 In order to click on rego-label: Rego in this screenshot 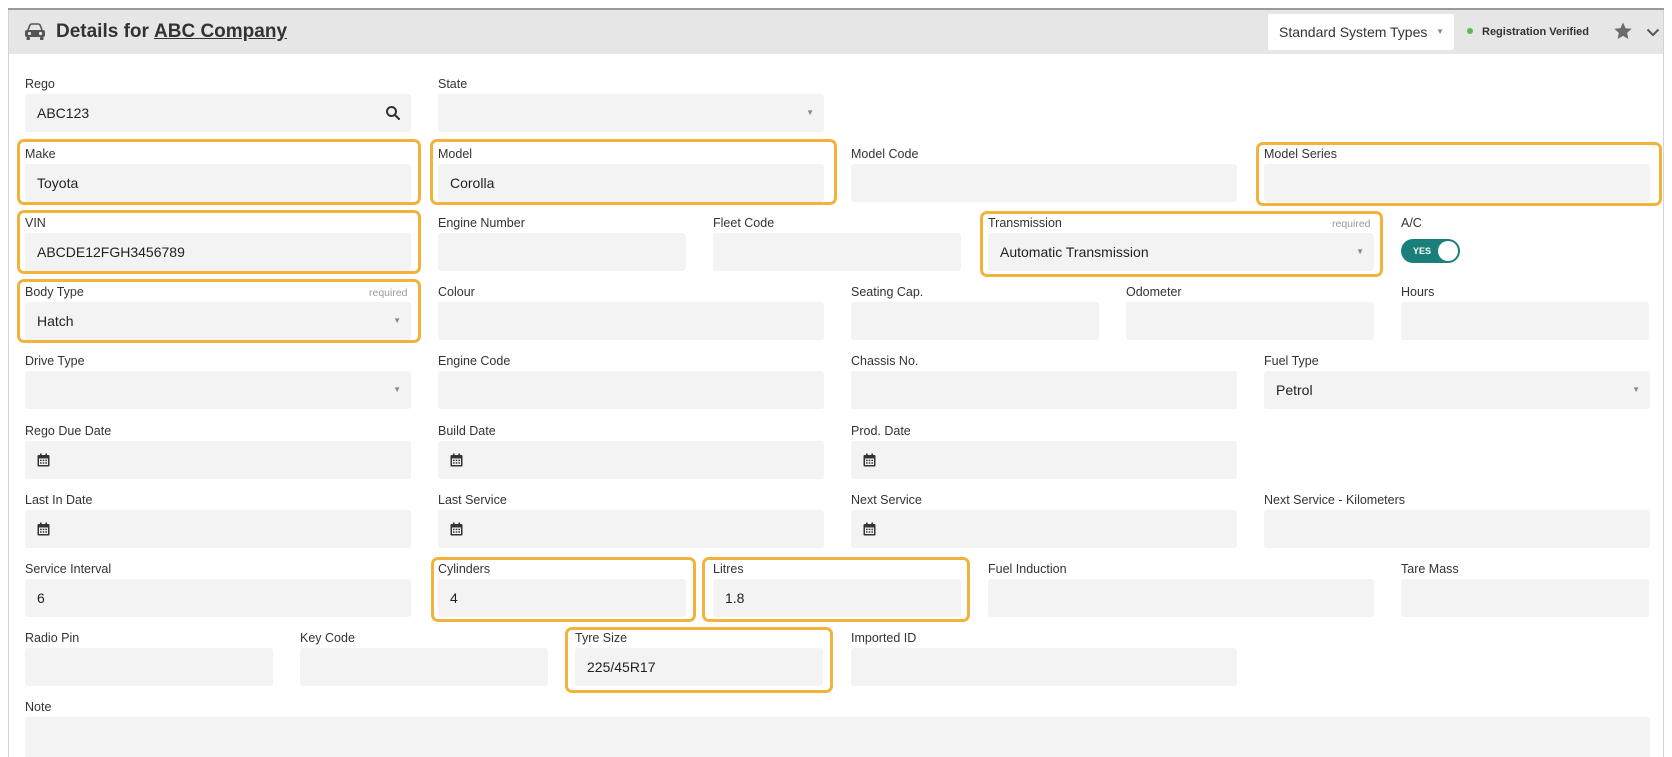, I will do `click(40, 84)`.